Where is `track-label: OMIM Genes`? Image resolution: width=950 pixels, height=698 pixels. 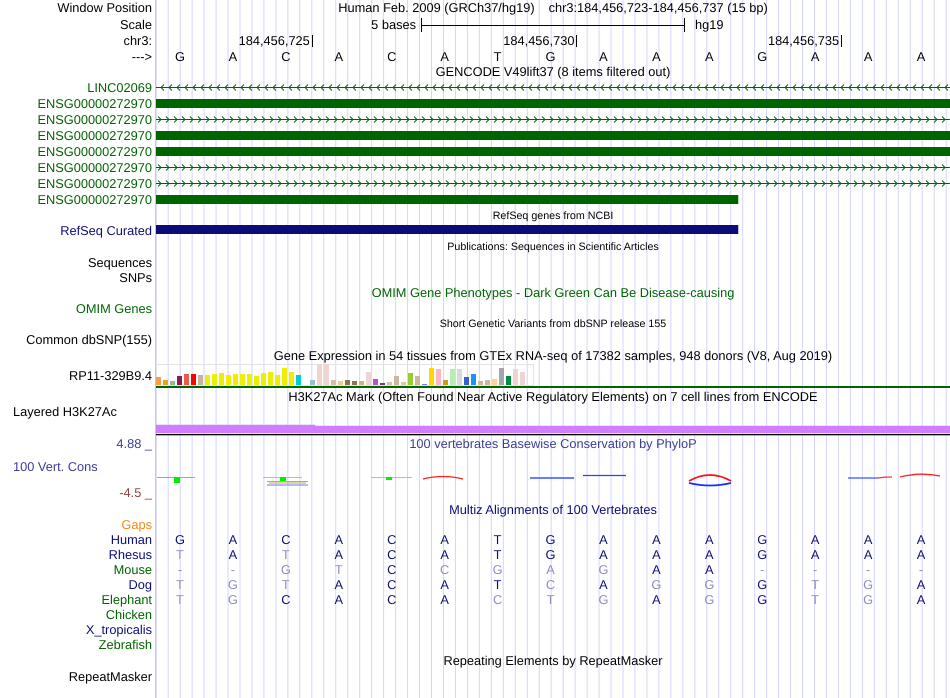 track-label: OMIM Genes is located at coordinates (114, 309).